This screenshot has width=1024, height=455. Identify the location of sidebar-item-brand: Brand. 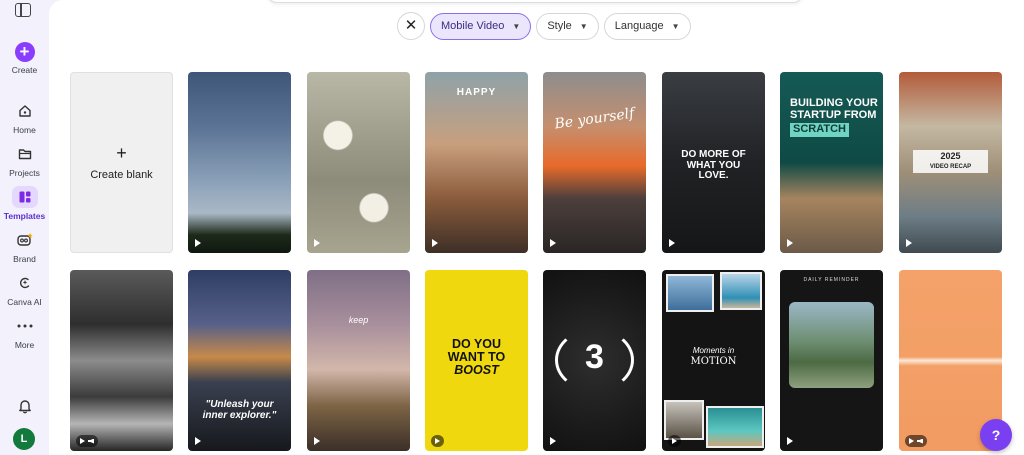
(24, 246).